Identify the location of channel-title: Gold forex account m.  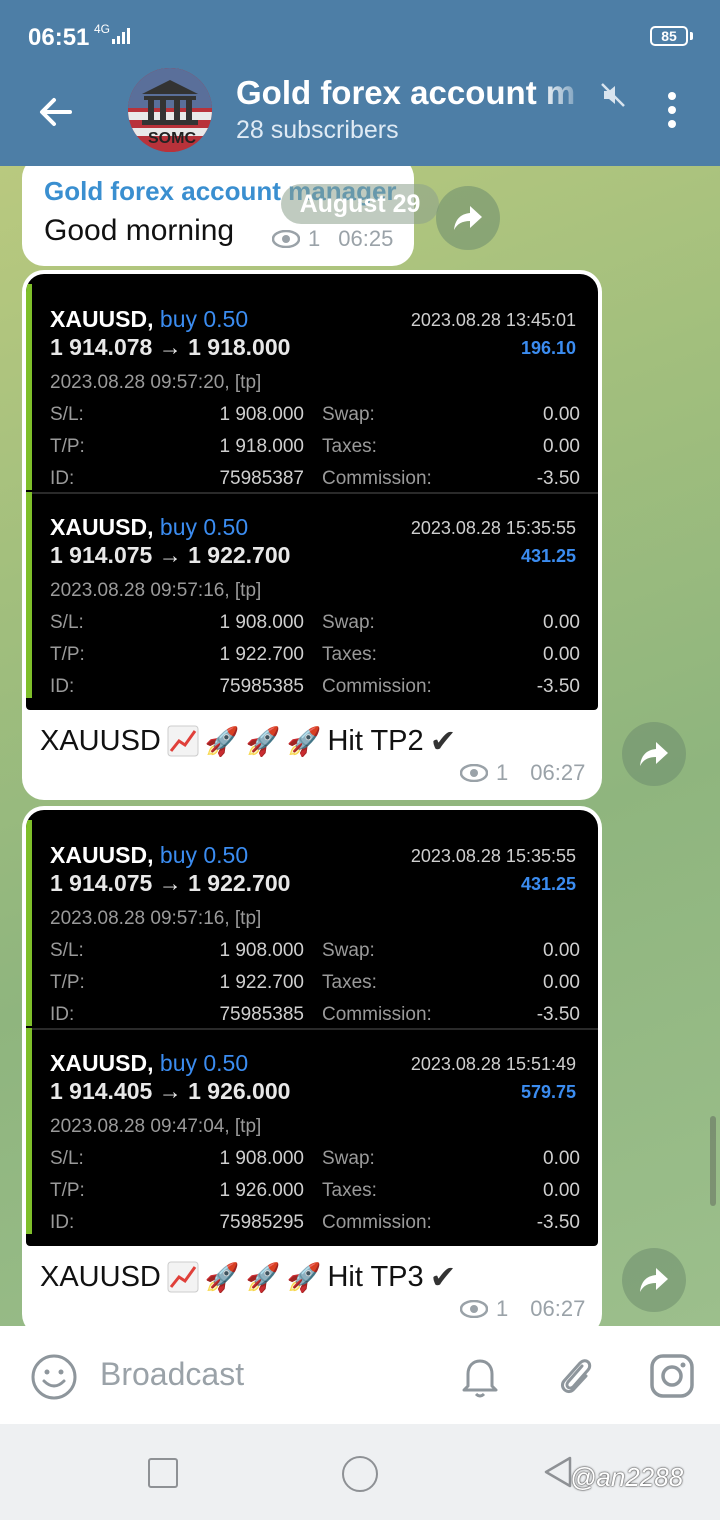
(409, 93).